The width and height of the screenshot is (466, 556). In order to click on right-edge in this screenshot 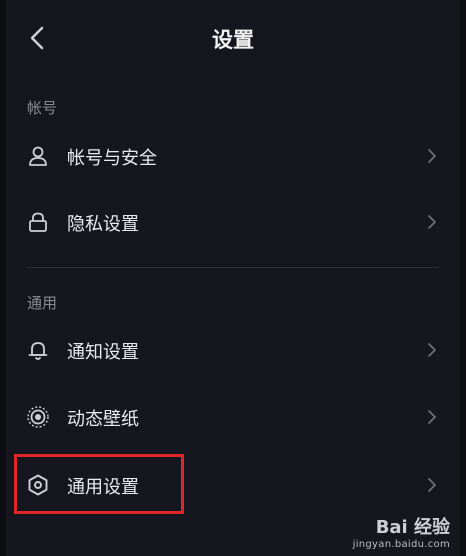, I will do `click(463, 278)`.